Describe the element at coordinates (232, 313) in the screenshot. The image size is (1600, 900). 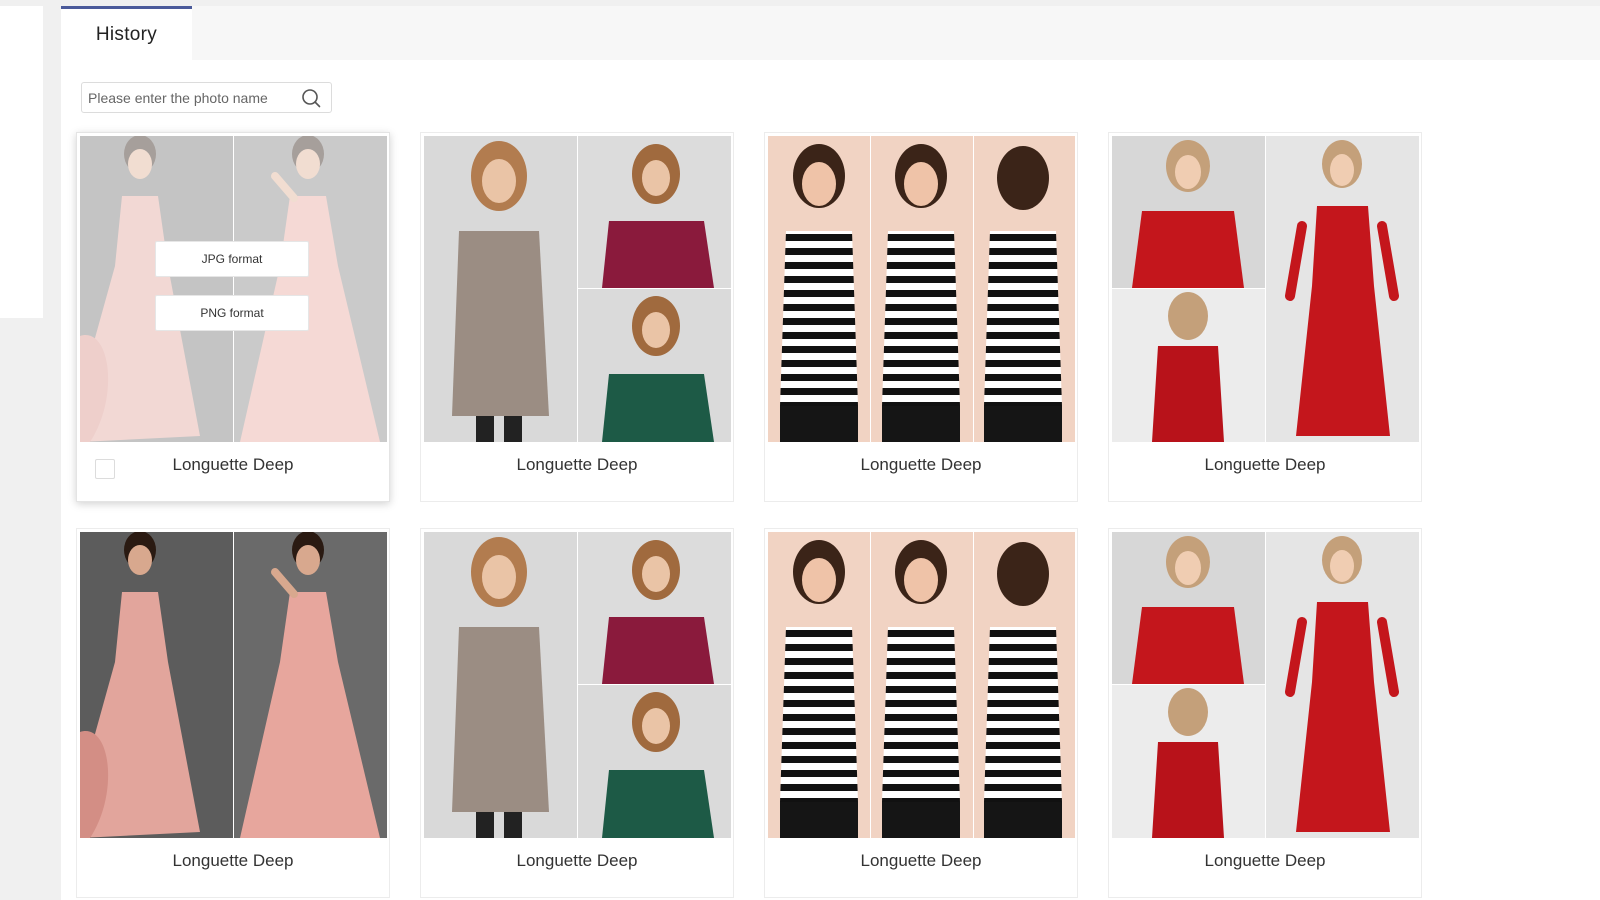
I see `png-format-button: PNG format` at that location.